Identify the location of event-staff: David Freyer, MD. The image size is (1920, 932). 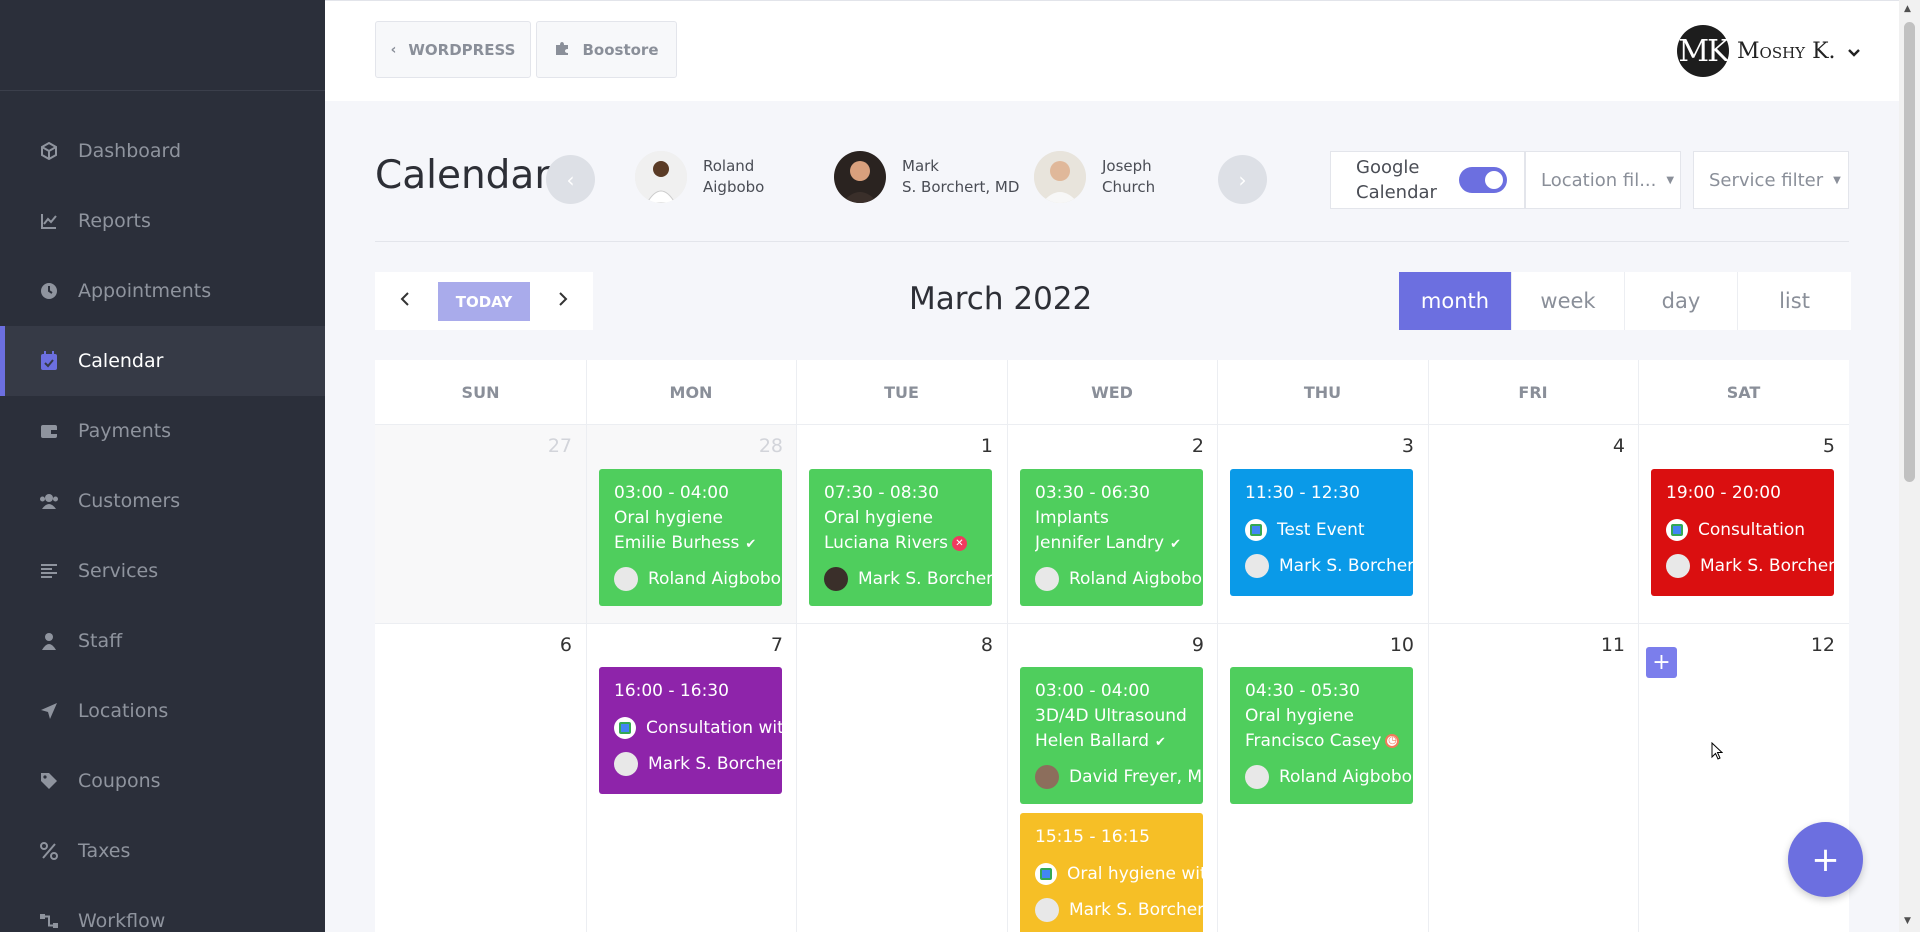
(1136, 777).